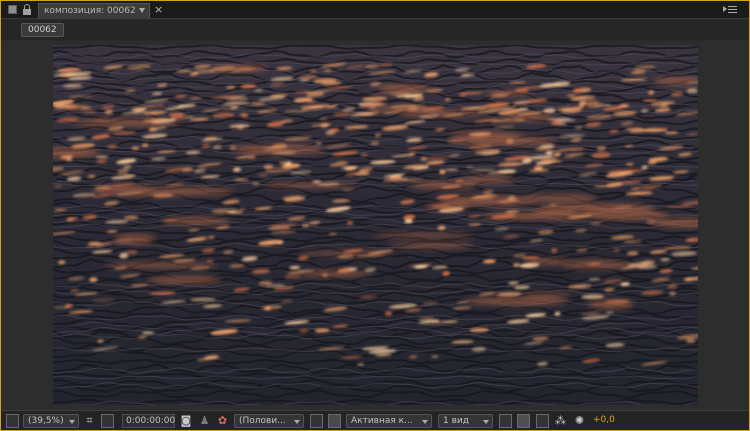 The width and height of the screenshot is (750, 431). Describe the element at coordinates (151, 421) in the screenshot. I see `timecode-value: 0:00:00:00` at that location.